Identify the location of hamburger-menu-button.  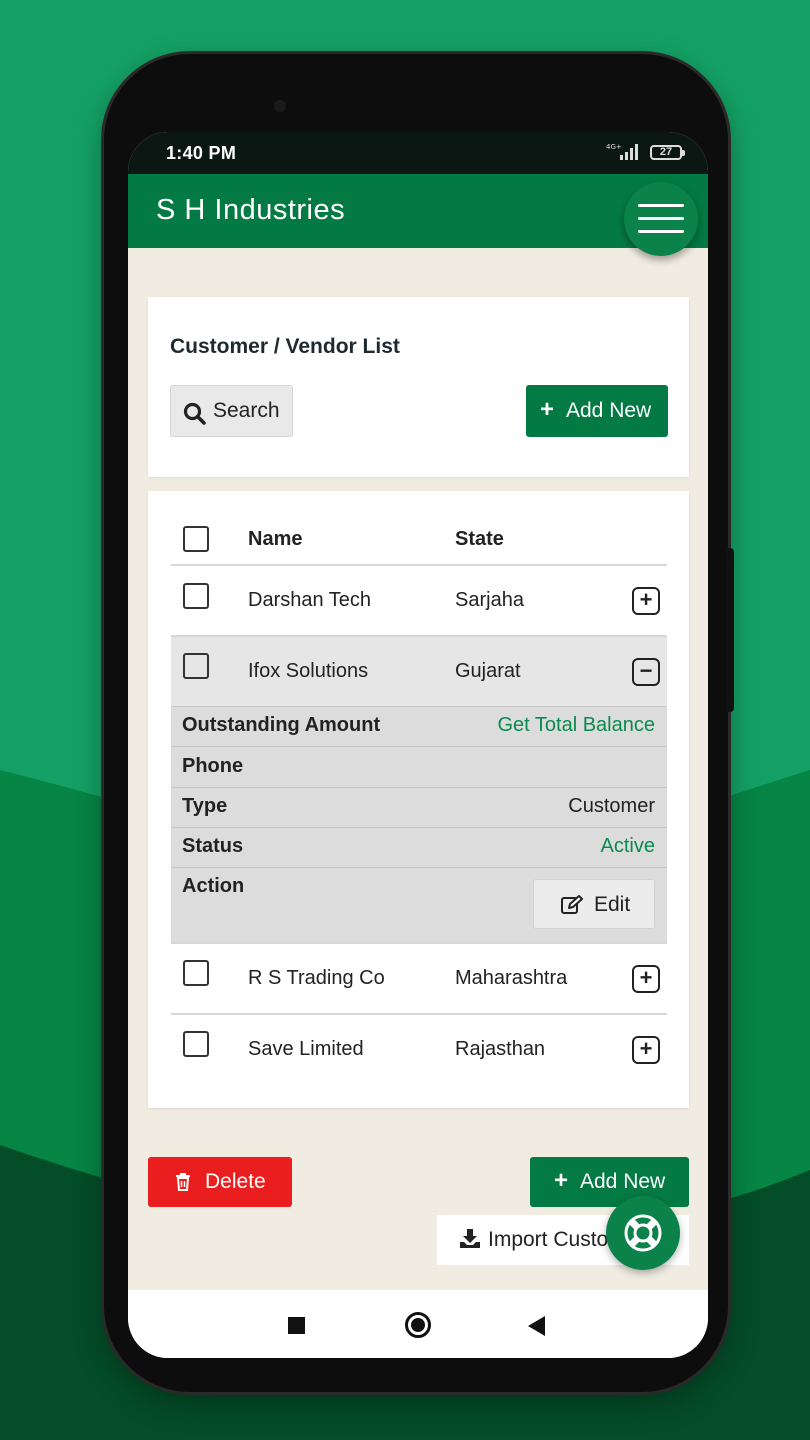
(661, 219).